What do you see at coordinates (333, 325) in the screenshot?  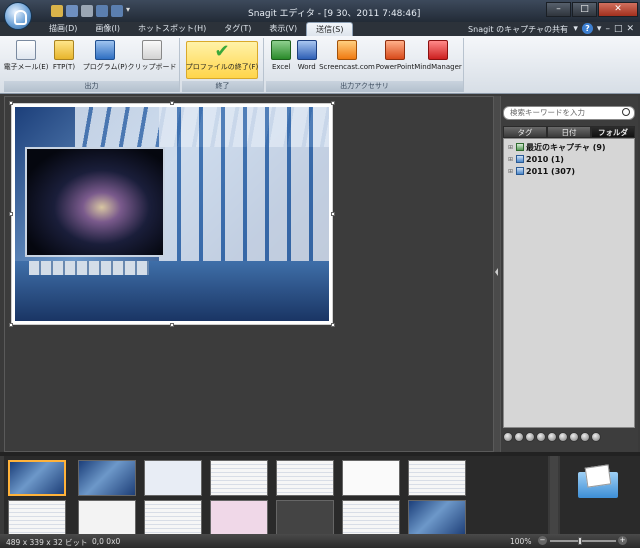 I see `resize-handle-se` at bounding box center [333, 325].